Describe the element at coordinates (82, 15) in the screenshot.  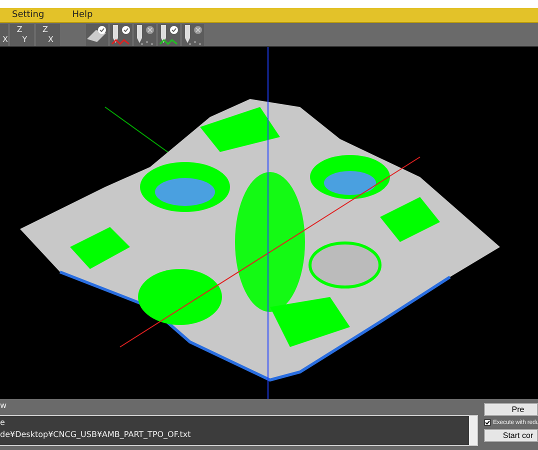
I see `menu-item: Help` at that location.